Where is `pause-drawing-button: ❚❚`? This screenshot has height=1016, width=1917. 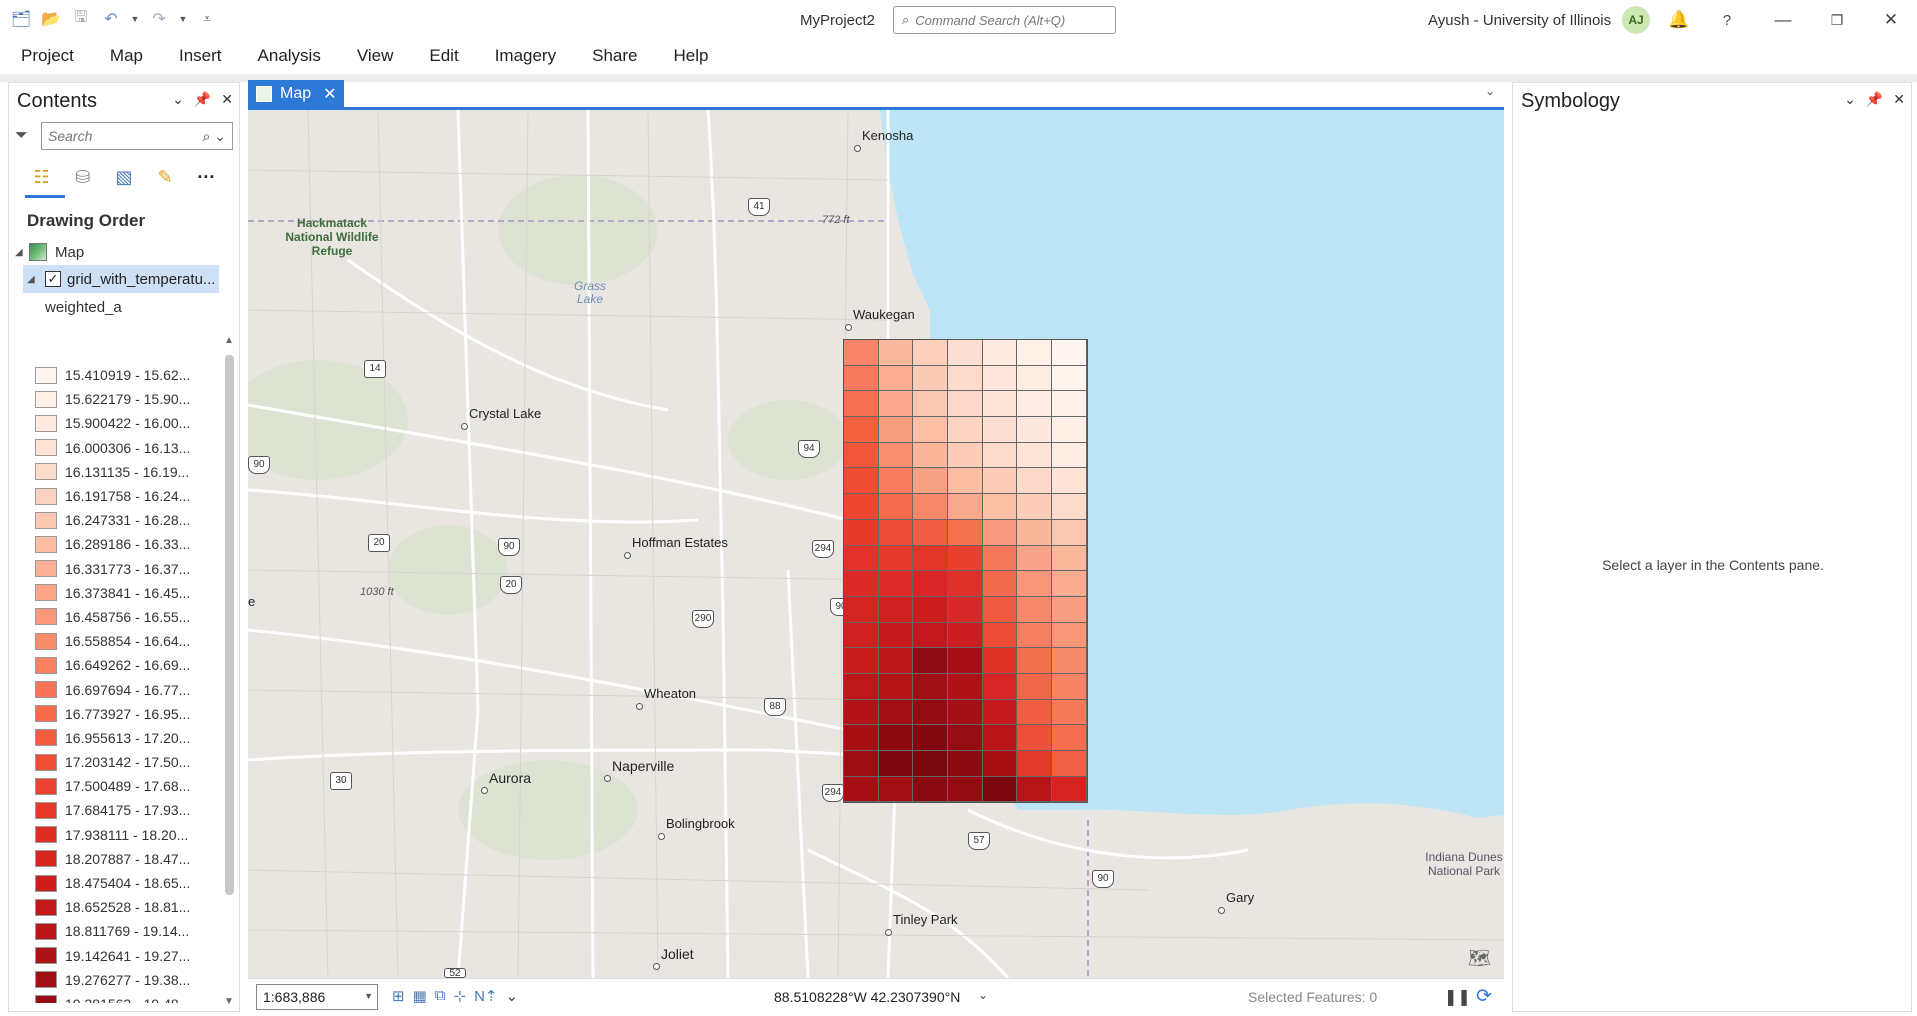 pause-drawing-button: ❚❚ is located at coordinates (1457, 997).